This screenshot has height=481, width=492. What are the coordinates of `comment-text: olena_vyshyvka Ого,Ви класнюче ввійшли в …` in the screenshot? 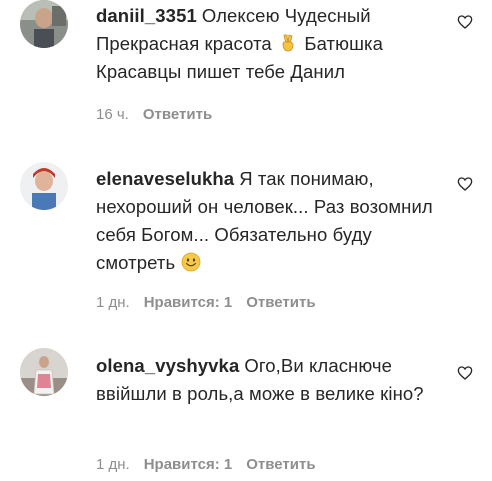 It's located at (268, 380).